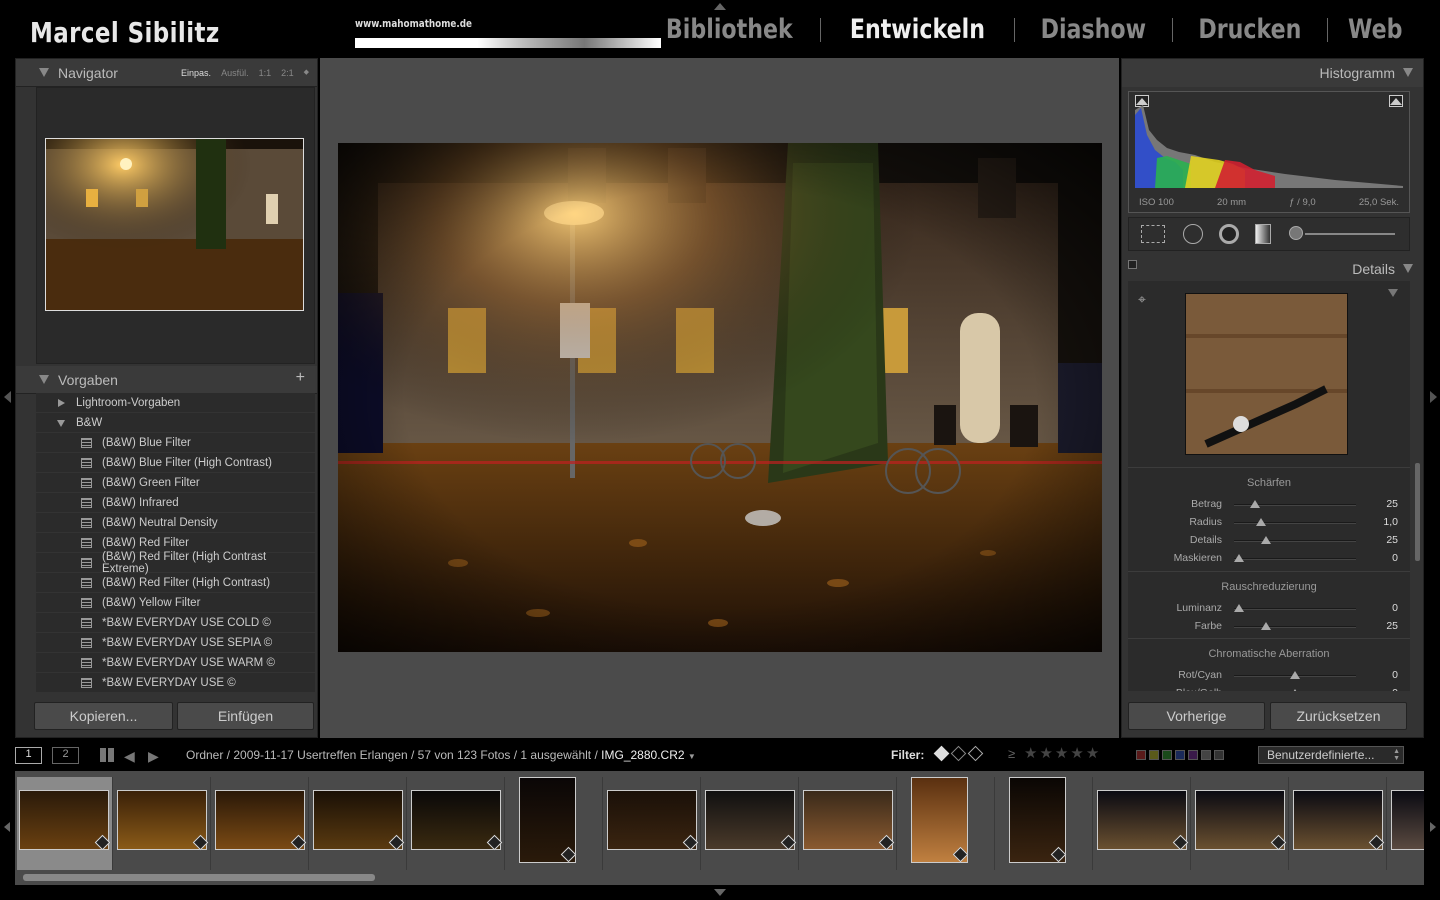 The width and height of the screenshot is (1440, 900). I want to click on color-none-filter, so click(1206, 755).